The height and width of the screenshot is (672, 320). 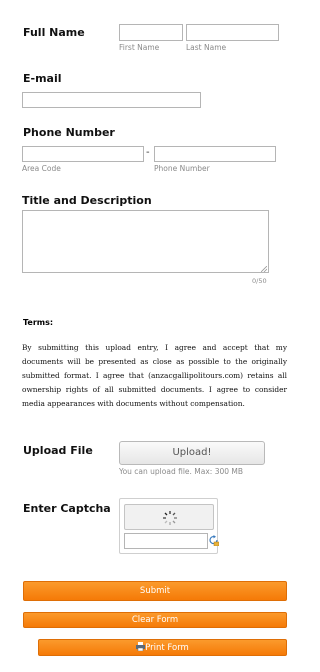 What do you see at coordinates (166, 541) in the screenshot?
I see `captcha-input` at bounding box center [166, 541].